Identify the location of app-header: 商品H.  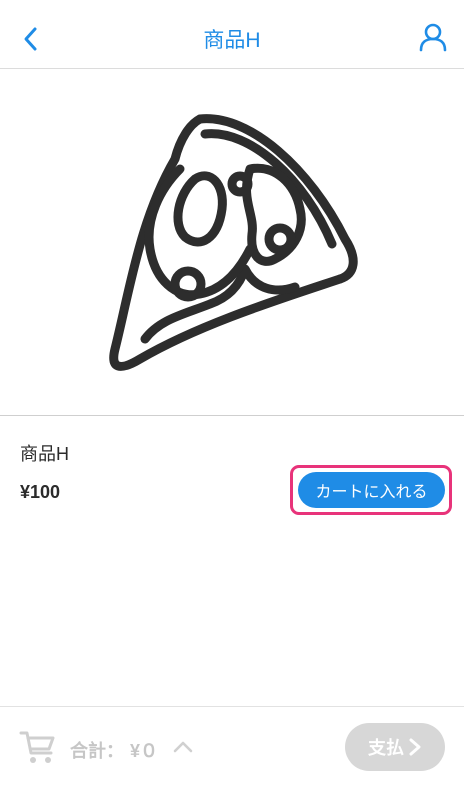
(232, 34).